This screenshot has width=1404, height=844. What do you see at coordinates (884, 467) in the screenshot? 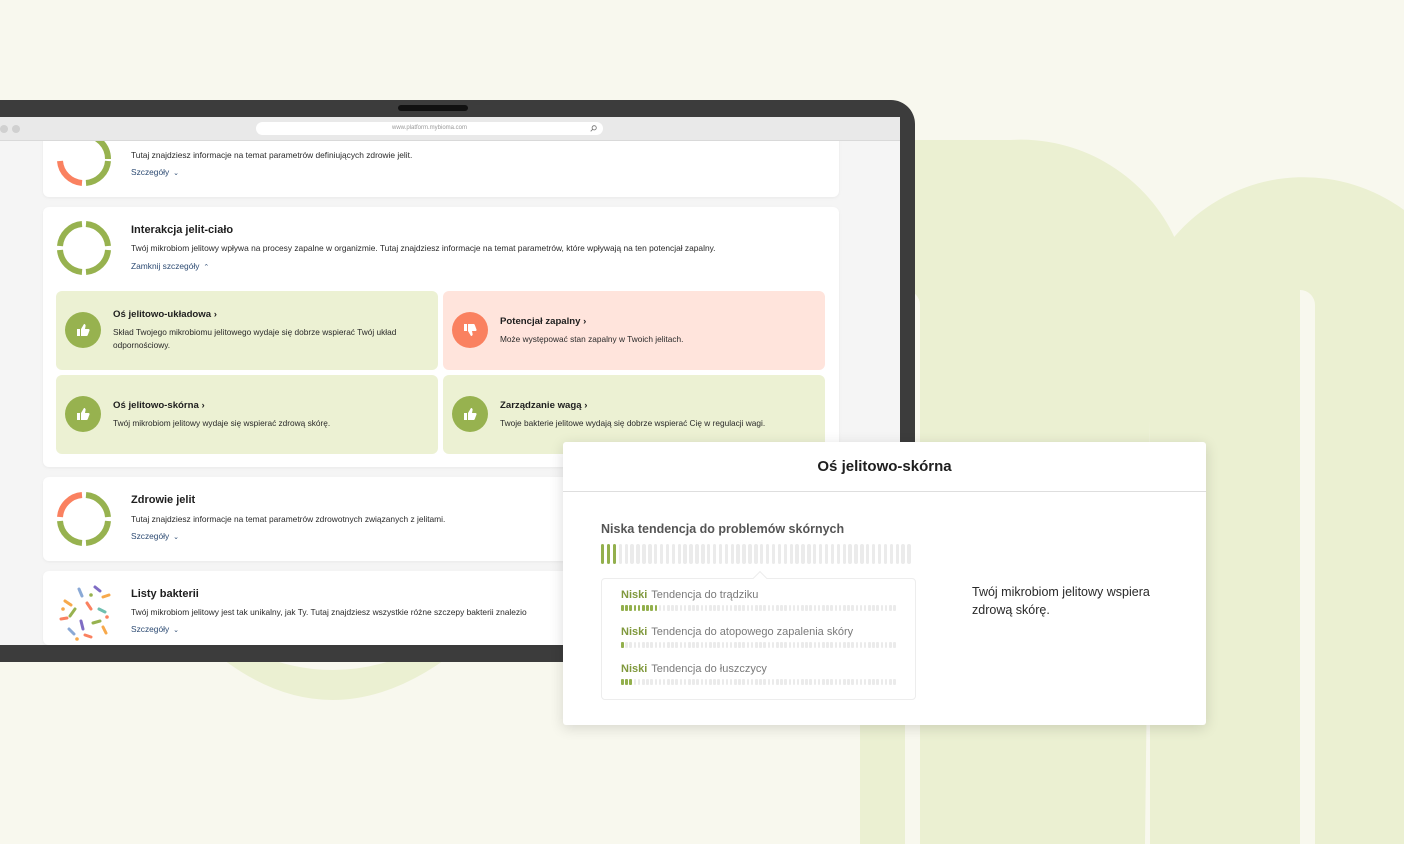
I see `modal-title: Oś jelitowo-skórna` at bounding box center [884, 467].